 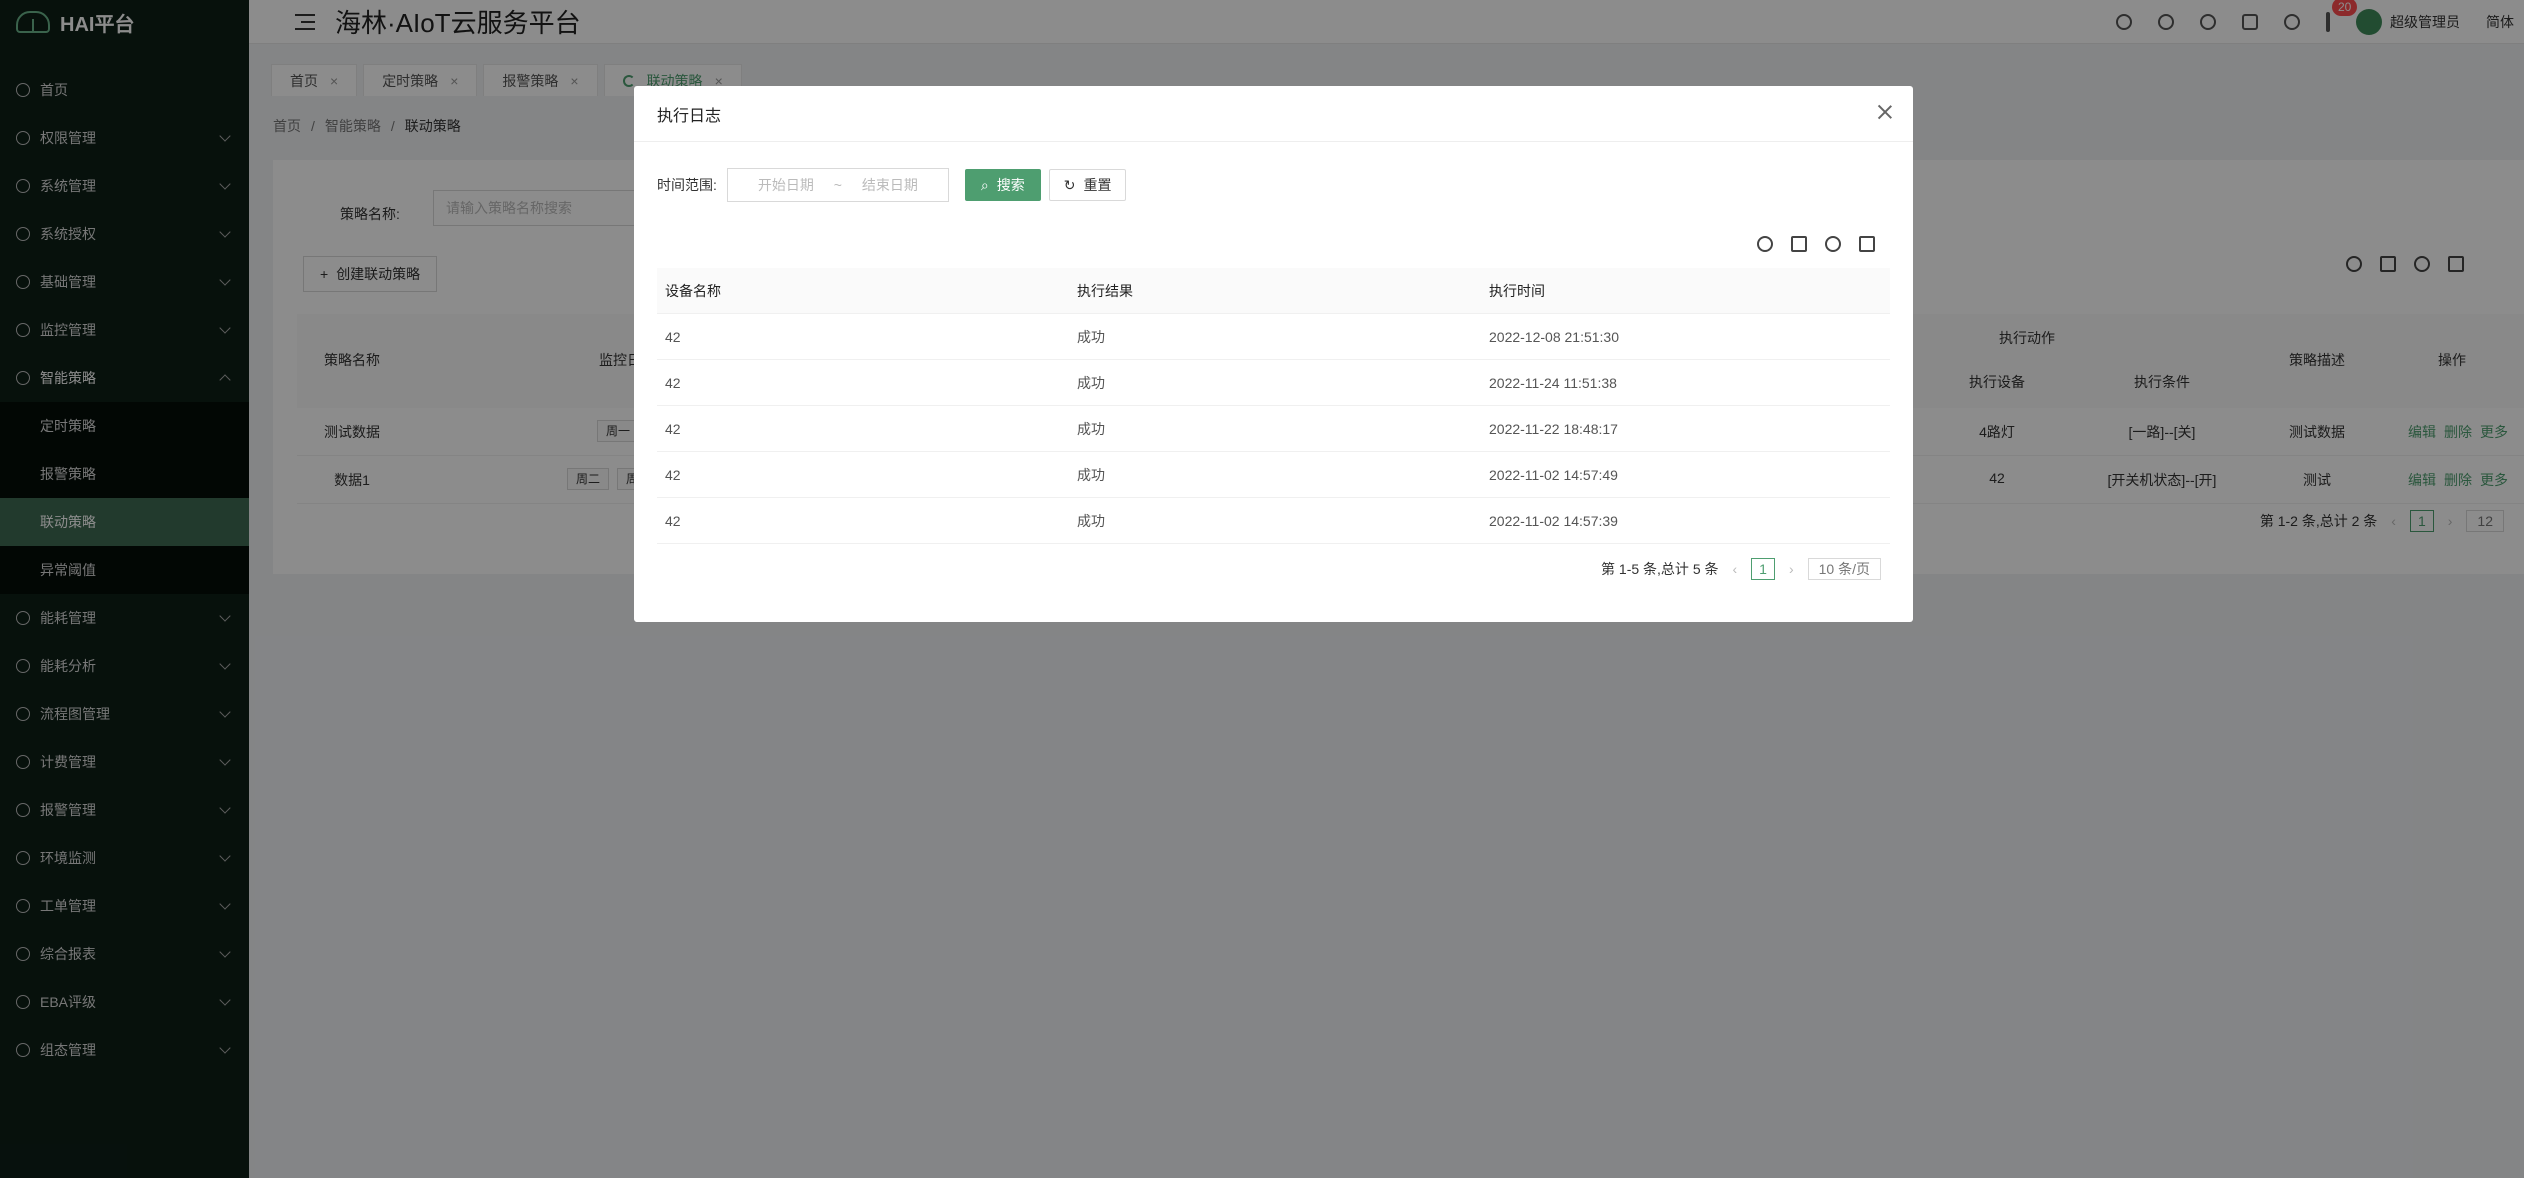 What do you see at coordinates (1660, 569) in the screenshot?
I see `pagination-total: 第 1-5 条,总计 5 条` at bounding box center [1660, 569].